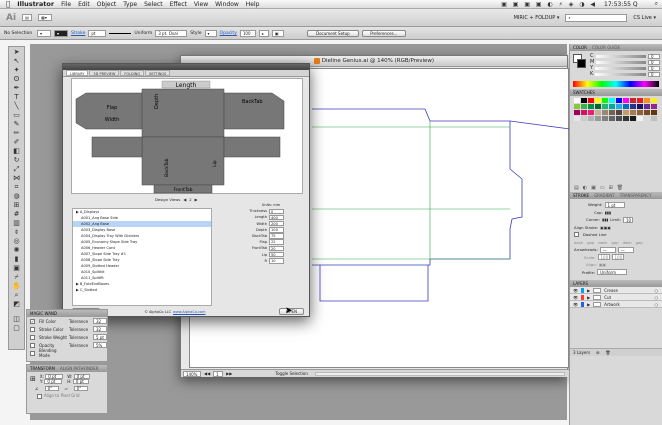 This screenshot has width=662, height=425. Describe the element at coordinates (16, 250) in the screenshot. I see `symbol-sprayer-tool-icon: ✺` at that location.